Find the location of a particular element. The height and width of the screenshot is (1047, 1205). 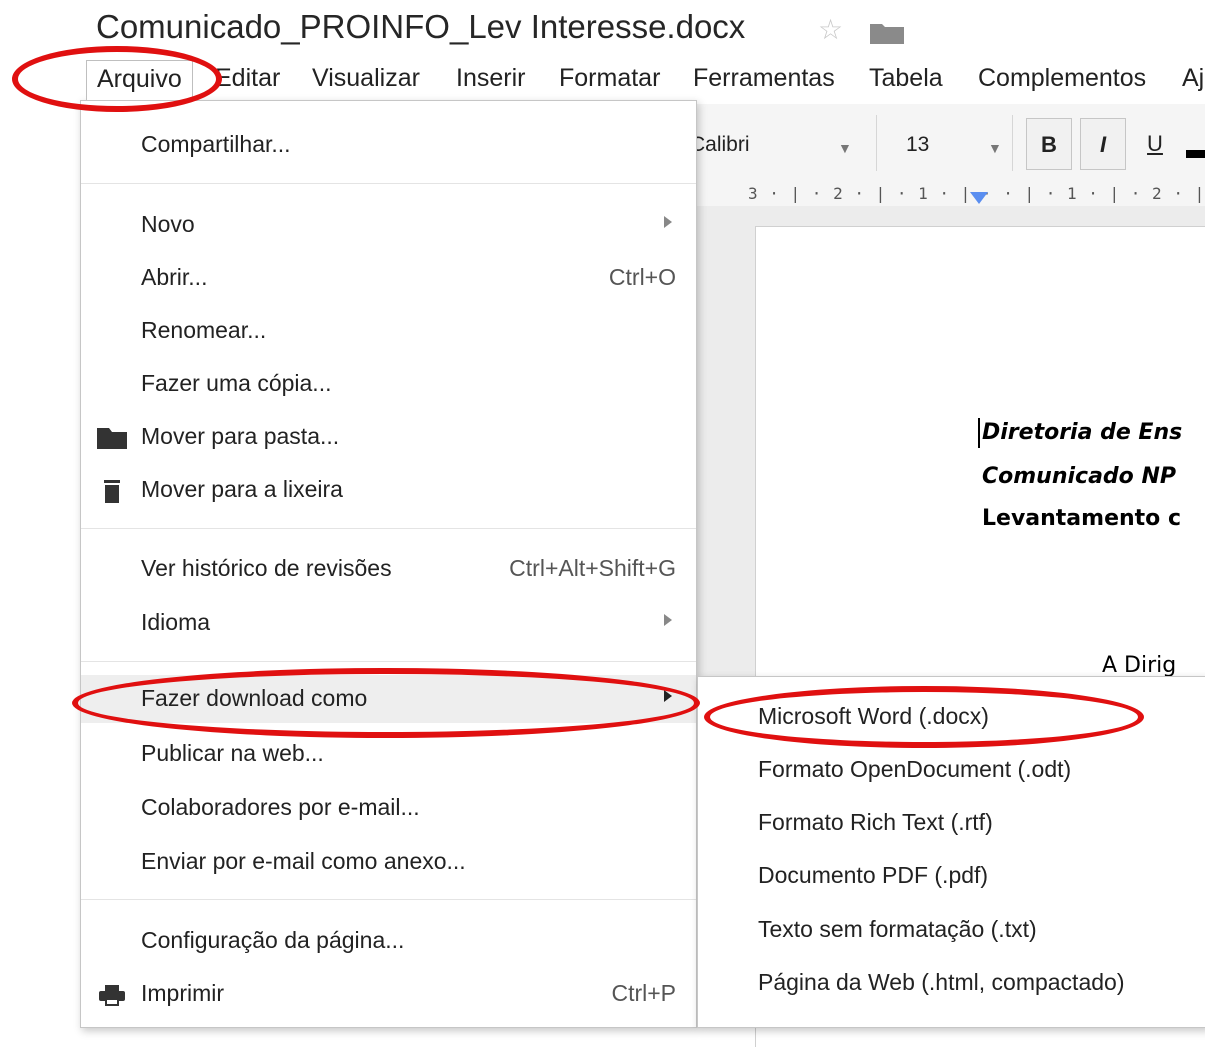

submenu-item-label: Formato Rich Text (.rtf) is located at coordinates (875, 822).